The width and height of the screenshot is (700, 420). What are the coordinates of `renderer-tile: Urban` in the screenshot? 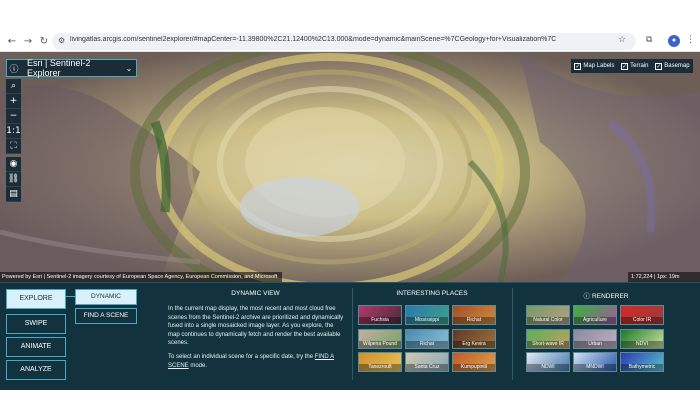 It's located at (595, 339).